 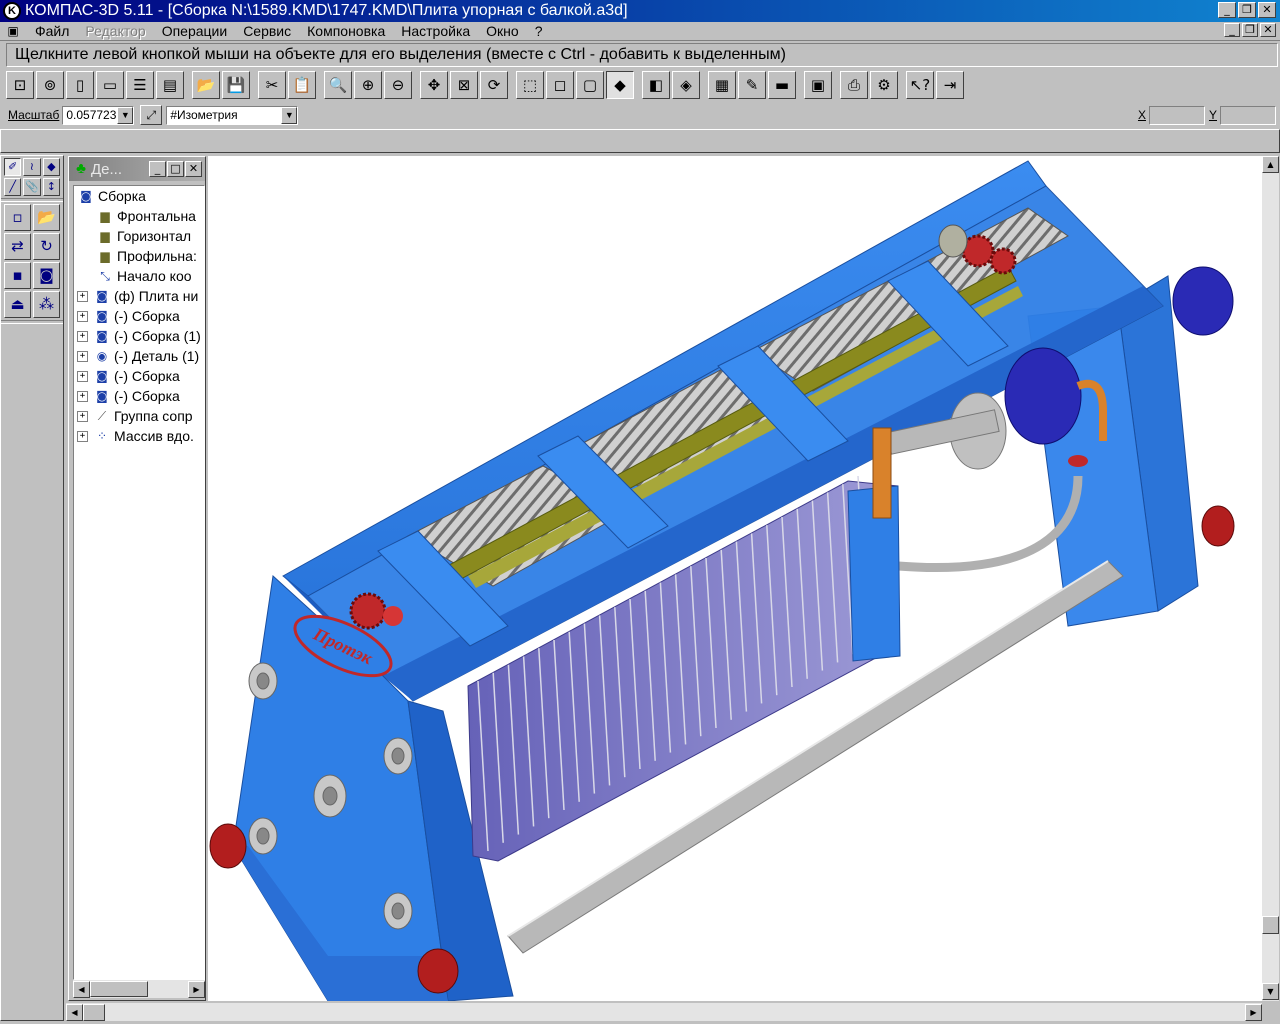 What do you see at coordinates (464, 85) in the screenshot?
I see `show-all-icon: ⊠` at bounding box center [464, 85].